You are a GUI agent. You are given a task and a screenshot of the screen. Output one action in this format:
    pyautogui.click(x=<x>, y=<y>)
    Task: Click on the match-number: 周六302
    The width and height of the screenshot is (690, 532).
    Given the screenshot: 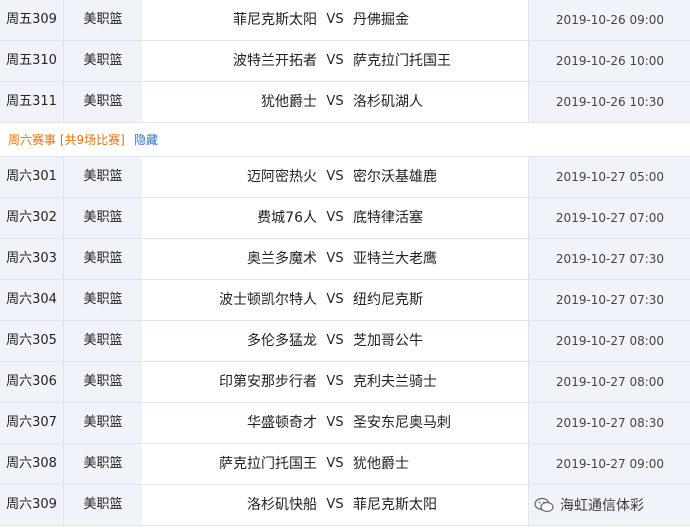 What is the action you would take?
    pyautogui.click(x=31, y=217)
    